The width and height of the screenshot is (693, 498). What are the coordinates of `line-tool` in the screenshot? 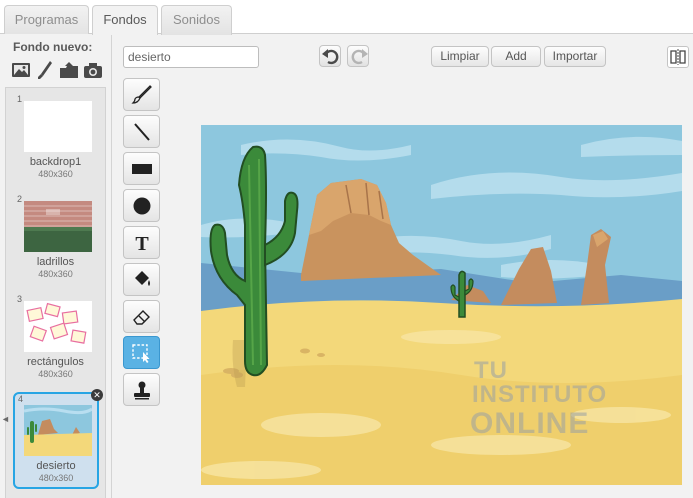 It's located at (141, 131).